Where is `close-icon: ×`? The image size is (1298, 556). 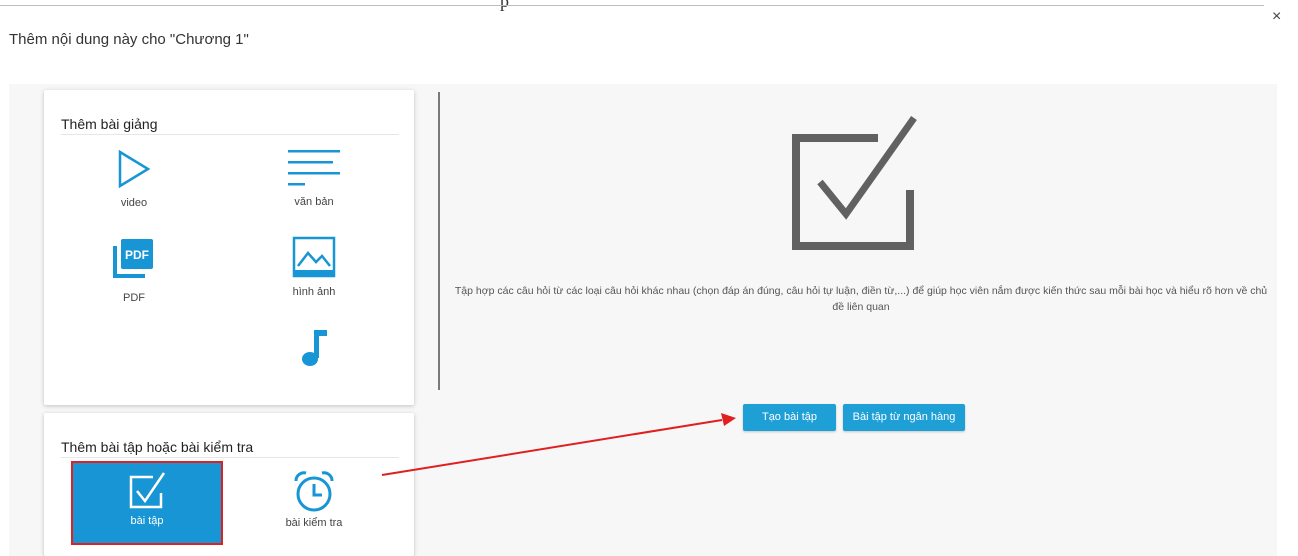
close-icon: × is located at coordinates (1276, 17).